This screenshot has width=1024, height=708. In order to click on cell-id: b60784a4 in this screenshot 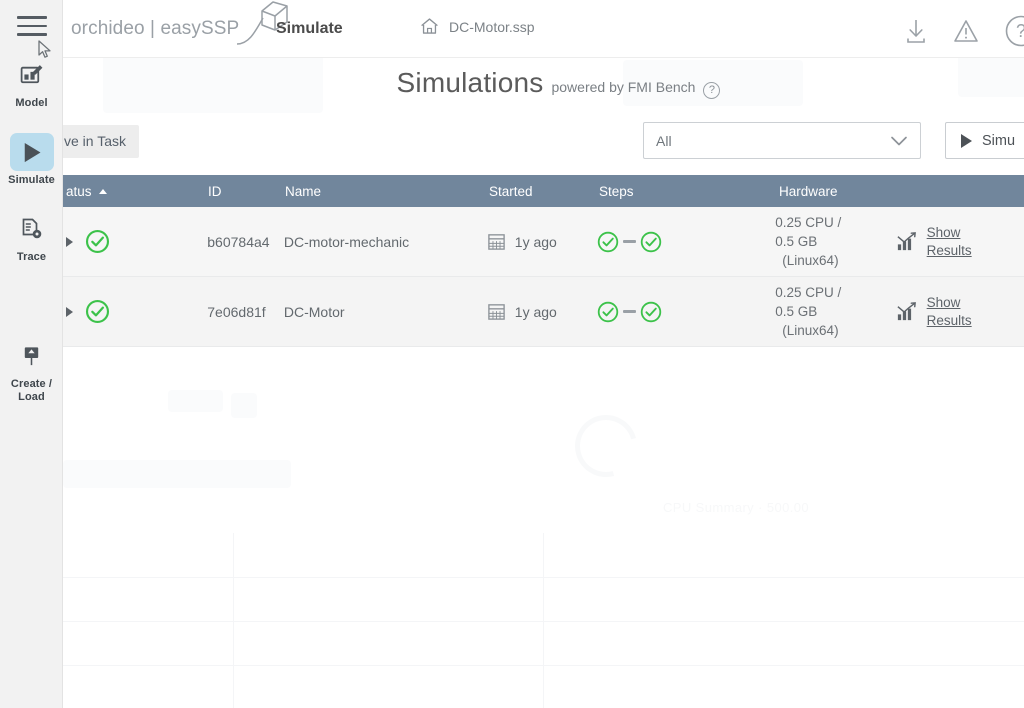, I will do `click(238, 241)`.